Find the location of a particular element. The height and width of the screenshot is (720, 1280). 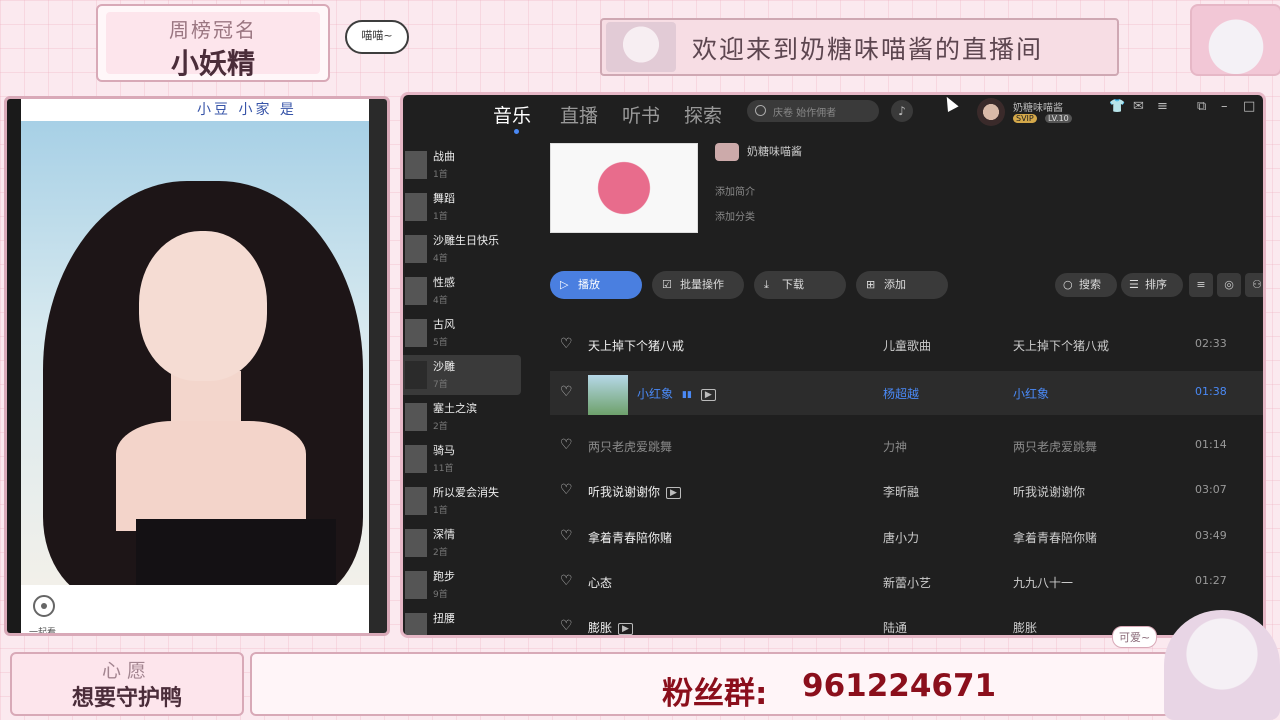

song-row: ♡ 天上掉下个猪八戒 儿童歌曲 天上掉下个猪八戒 02:33 is located at coordinates (906, 345).